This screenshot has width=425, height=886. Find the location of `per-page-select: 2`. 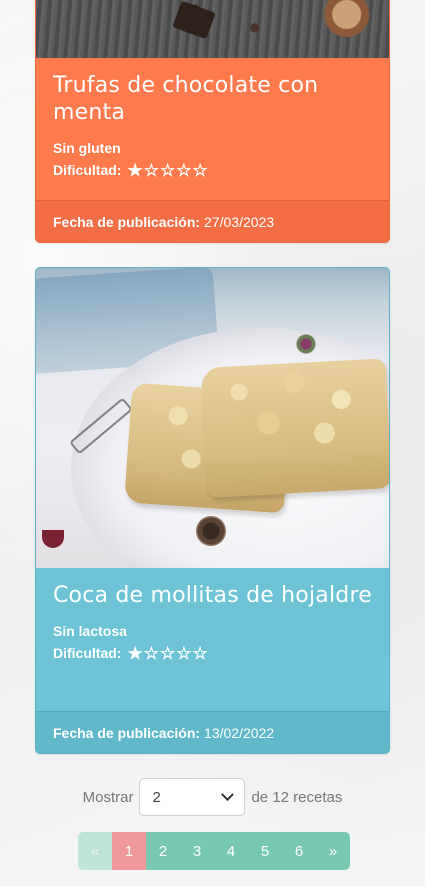

per-page-select: 2 is located at coordinates (192, 797).